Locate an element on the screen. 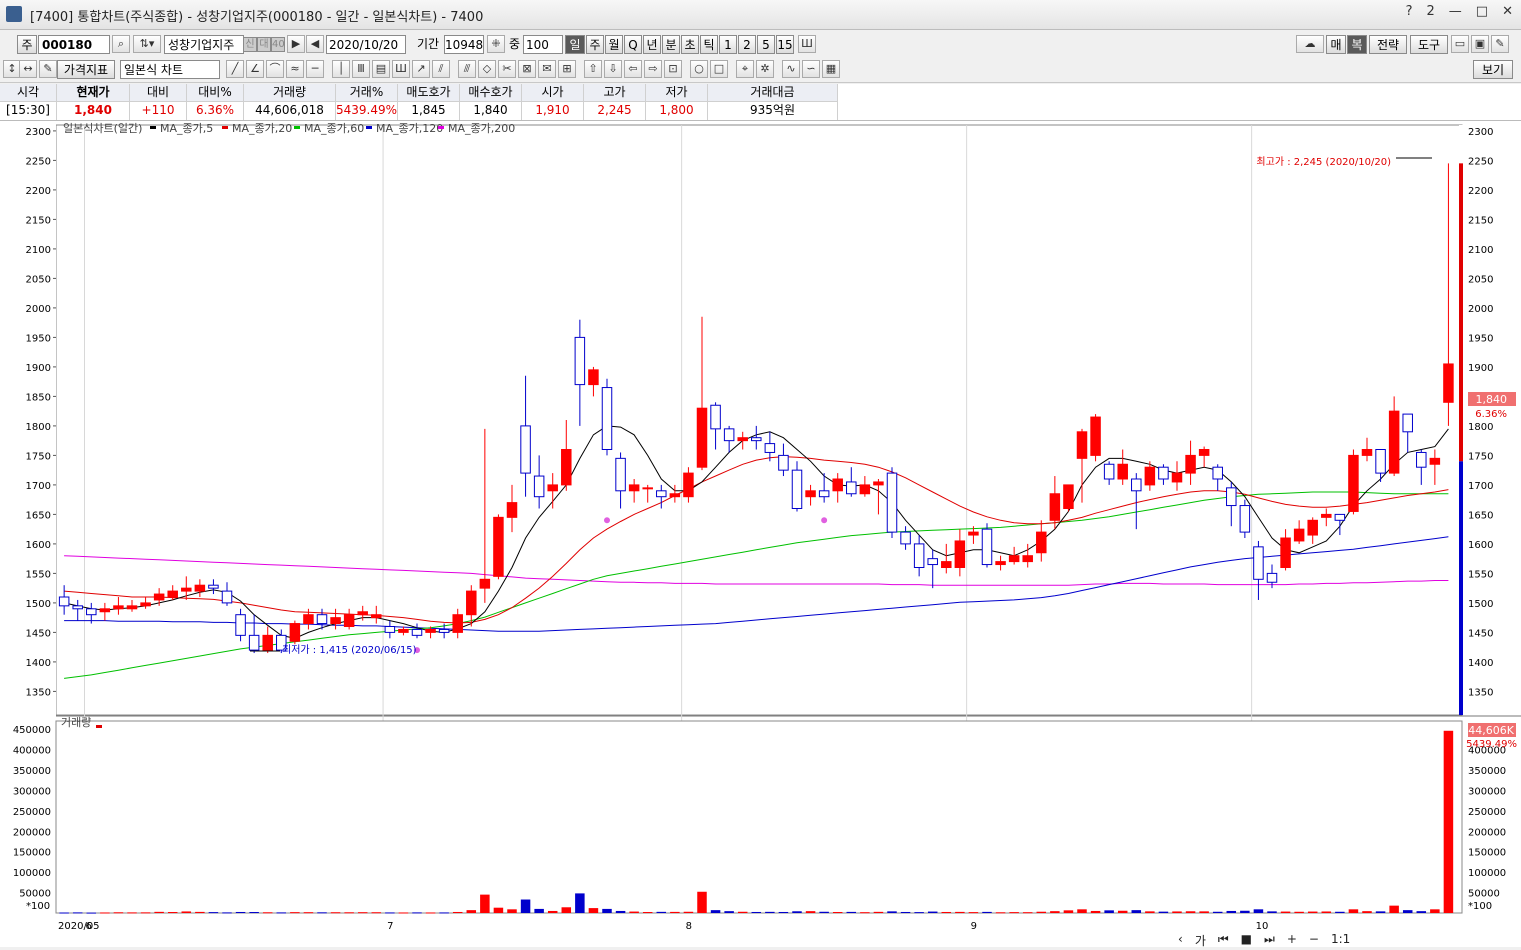 This screenshot has width=1521, height=950. square-tool-icon: □ is located at coordinates (719, 69).